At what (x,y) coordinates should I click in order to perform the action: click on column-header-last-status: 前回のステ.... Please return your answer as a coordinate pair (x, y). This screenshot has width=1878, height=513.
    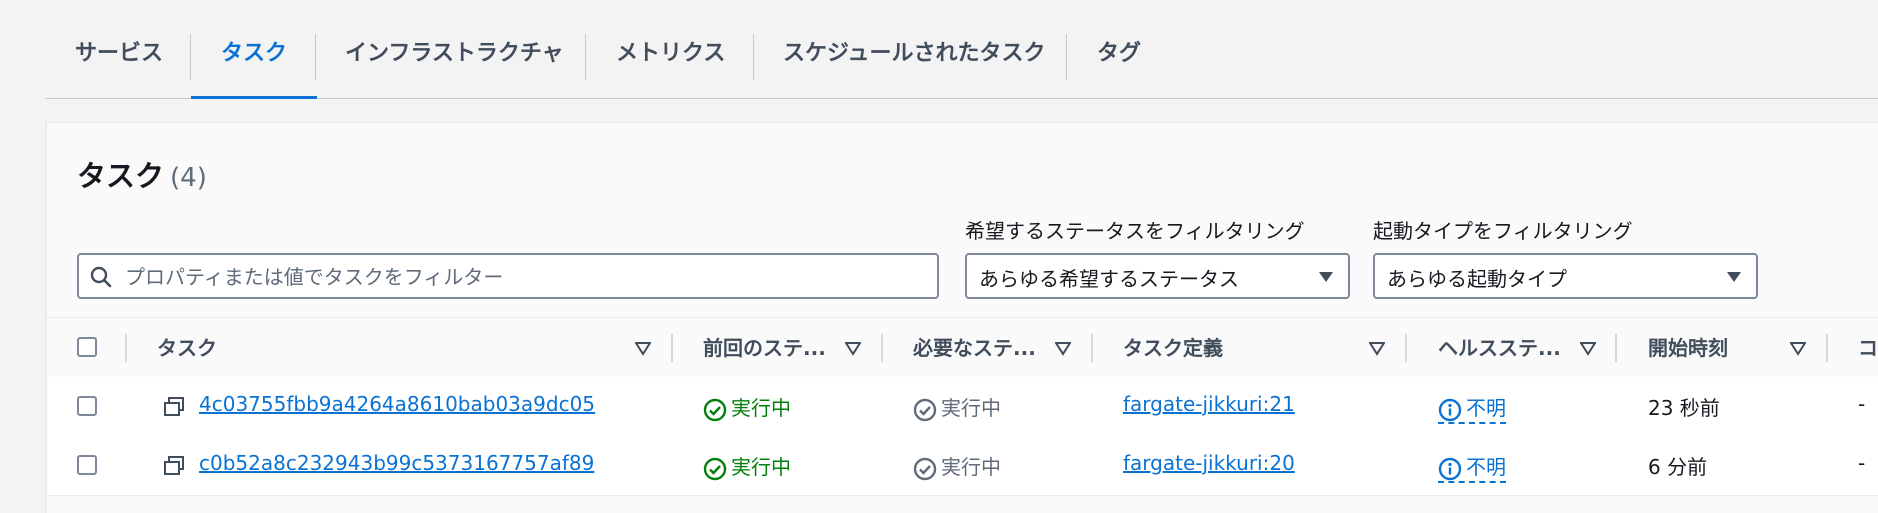
    Looking at the image, I should click on (764, 348).